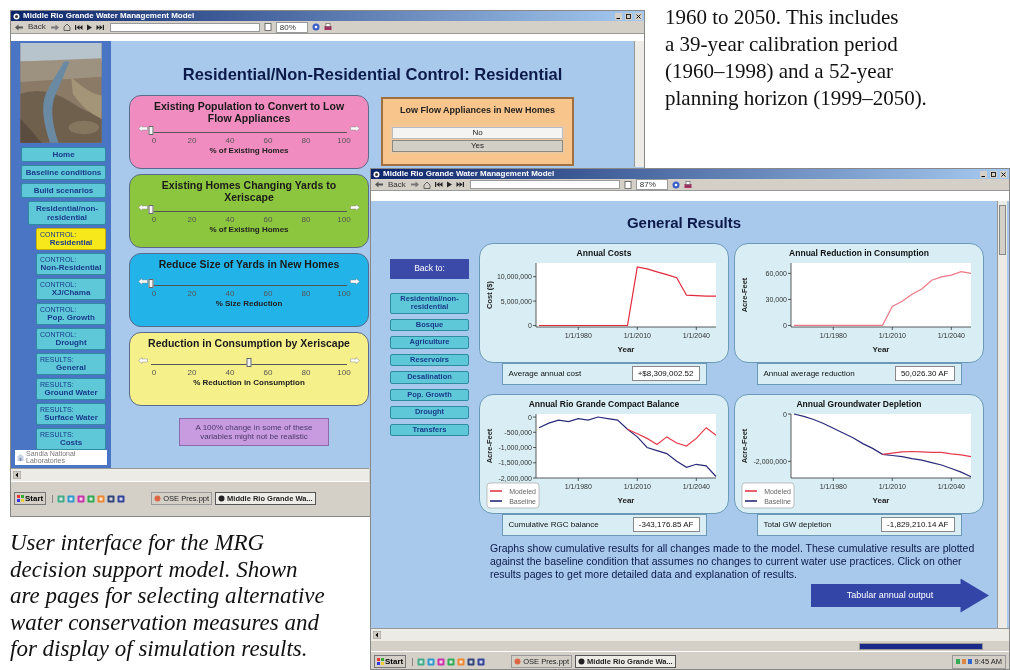 The width and height of the screenshot is (1010, 670). What do you see at coordinates (138, 543) in the screenshot?
I see `caption-line: User interface for the MRG` at bounding box center [138, 543].